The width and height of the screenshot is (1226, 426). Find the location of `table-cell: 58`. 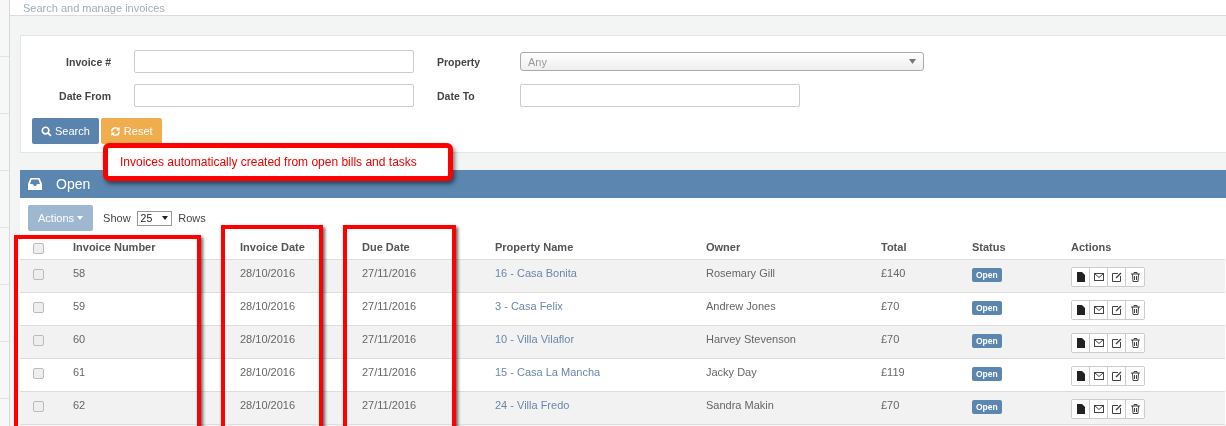

table-cell: 58 is located at coordinates (79, 273).